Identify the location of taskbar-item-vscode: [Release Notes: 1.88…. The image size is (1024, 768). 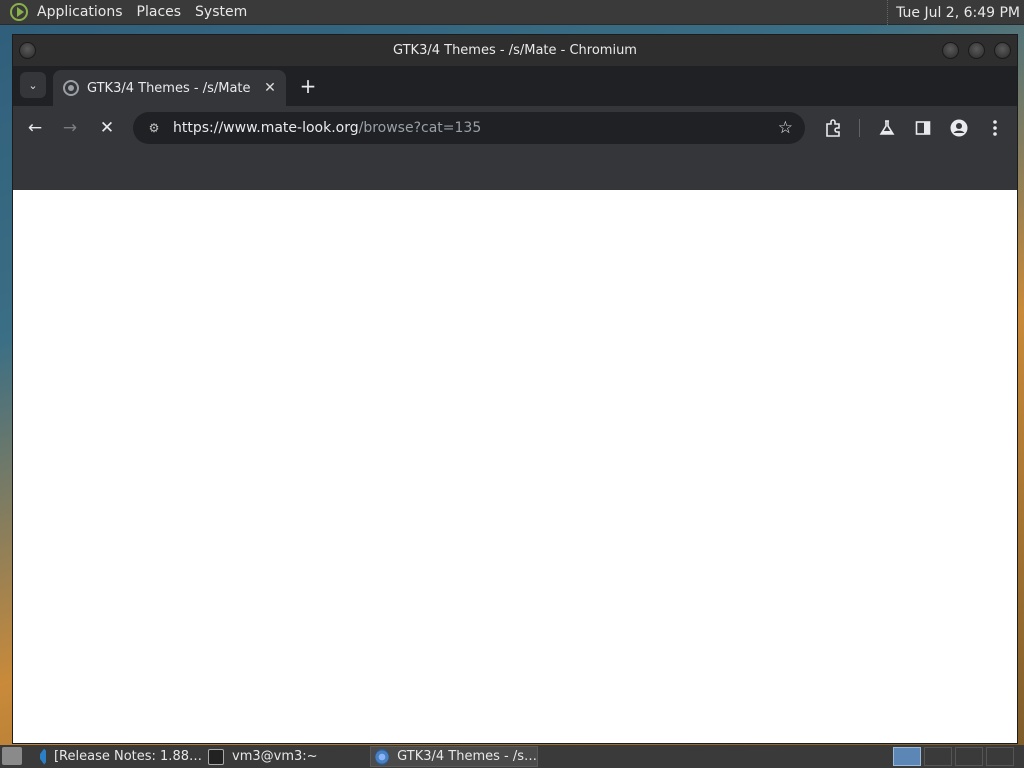
(119, 756).